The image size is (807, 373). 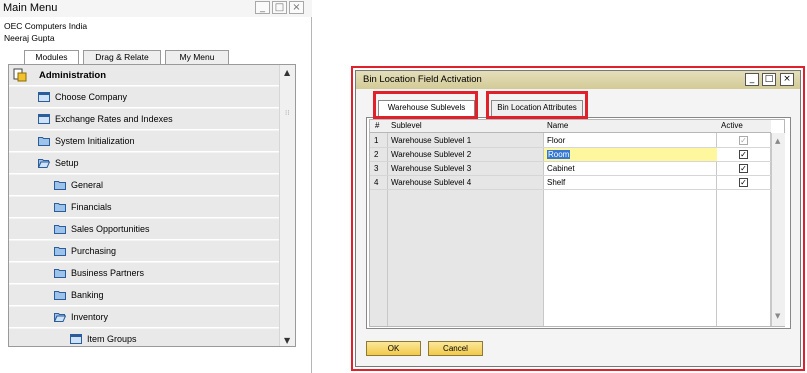 I want to click on menu-item-label: Choose Company, so click(x=91, y=97).